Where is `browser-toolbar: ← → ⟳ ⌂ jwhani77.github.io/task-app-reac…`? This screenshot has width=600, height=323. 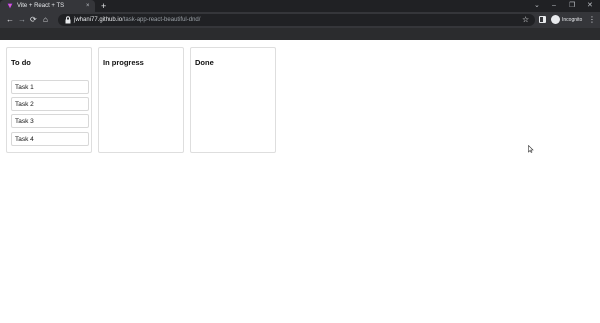
browser-toolbar: ← → ⟳ ⌂ jwhani77.github.io/task-app-reac… is located at coordinates (300, 20).